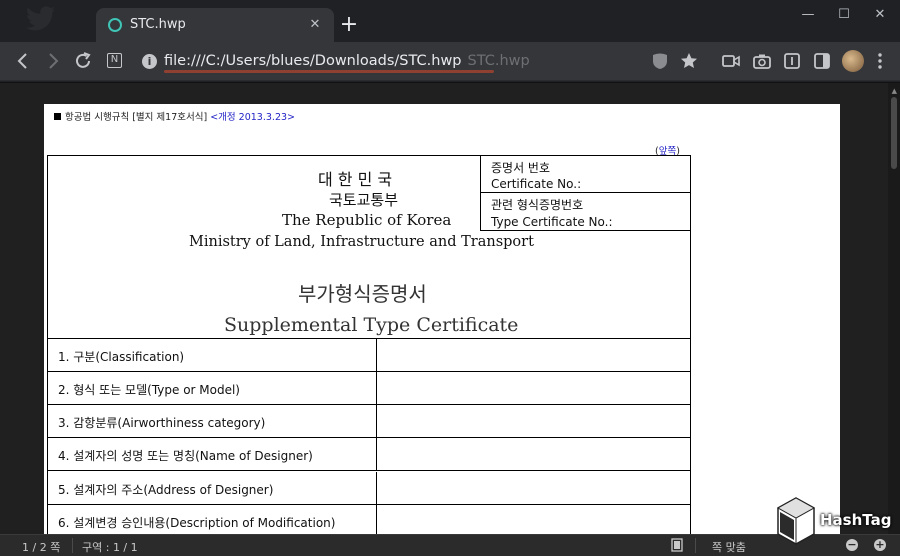  What do you see at coordinates (315, 25) in the screenshot?
I see `tab-close-icon: ✕` at bounding box center [315, 25].